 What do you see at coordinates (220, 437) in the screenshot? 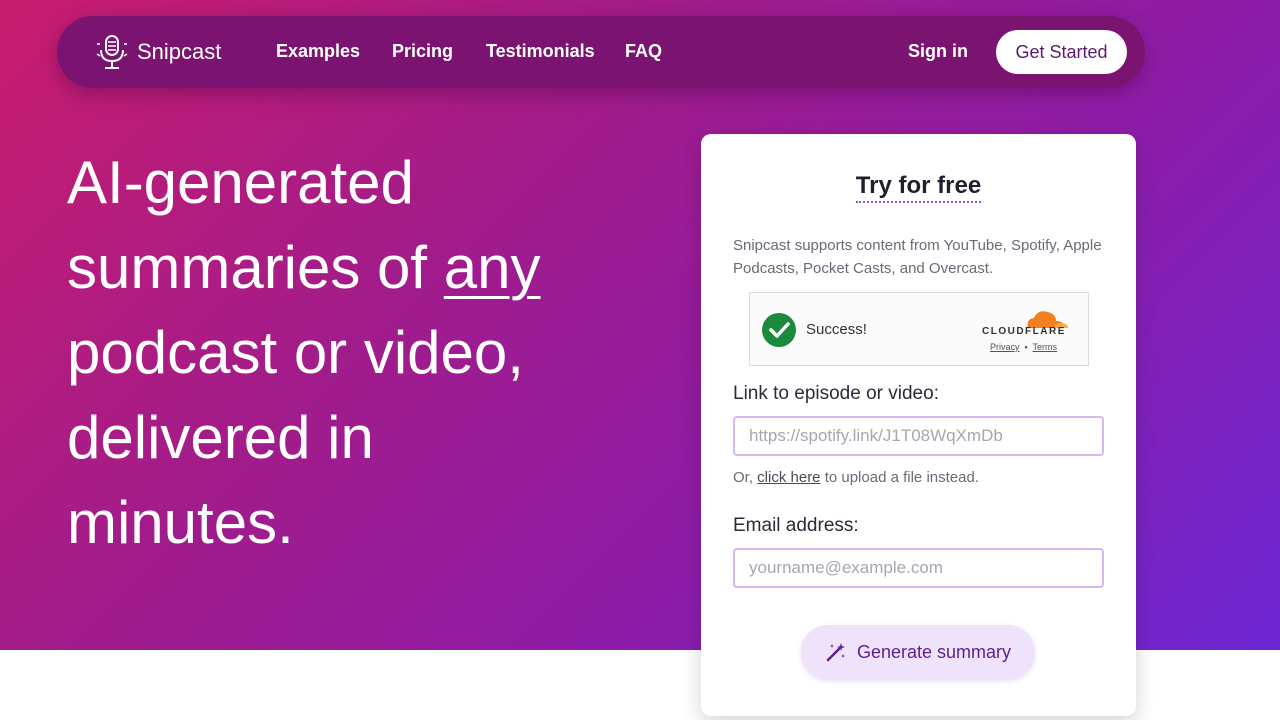
I see `headline-line-4: delivered in` at bounding box center [220, 437].